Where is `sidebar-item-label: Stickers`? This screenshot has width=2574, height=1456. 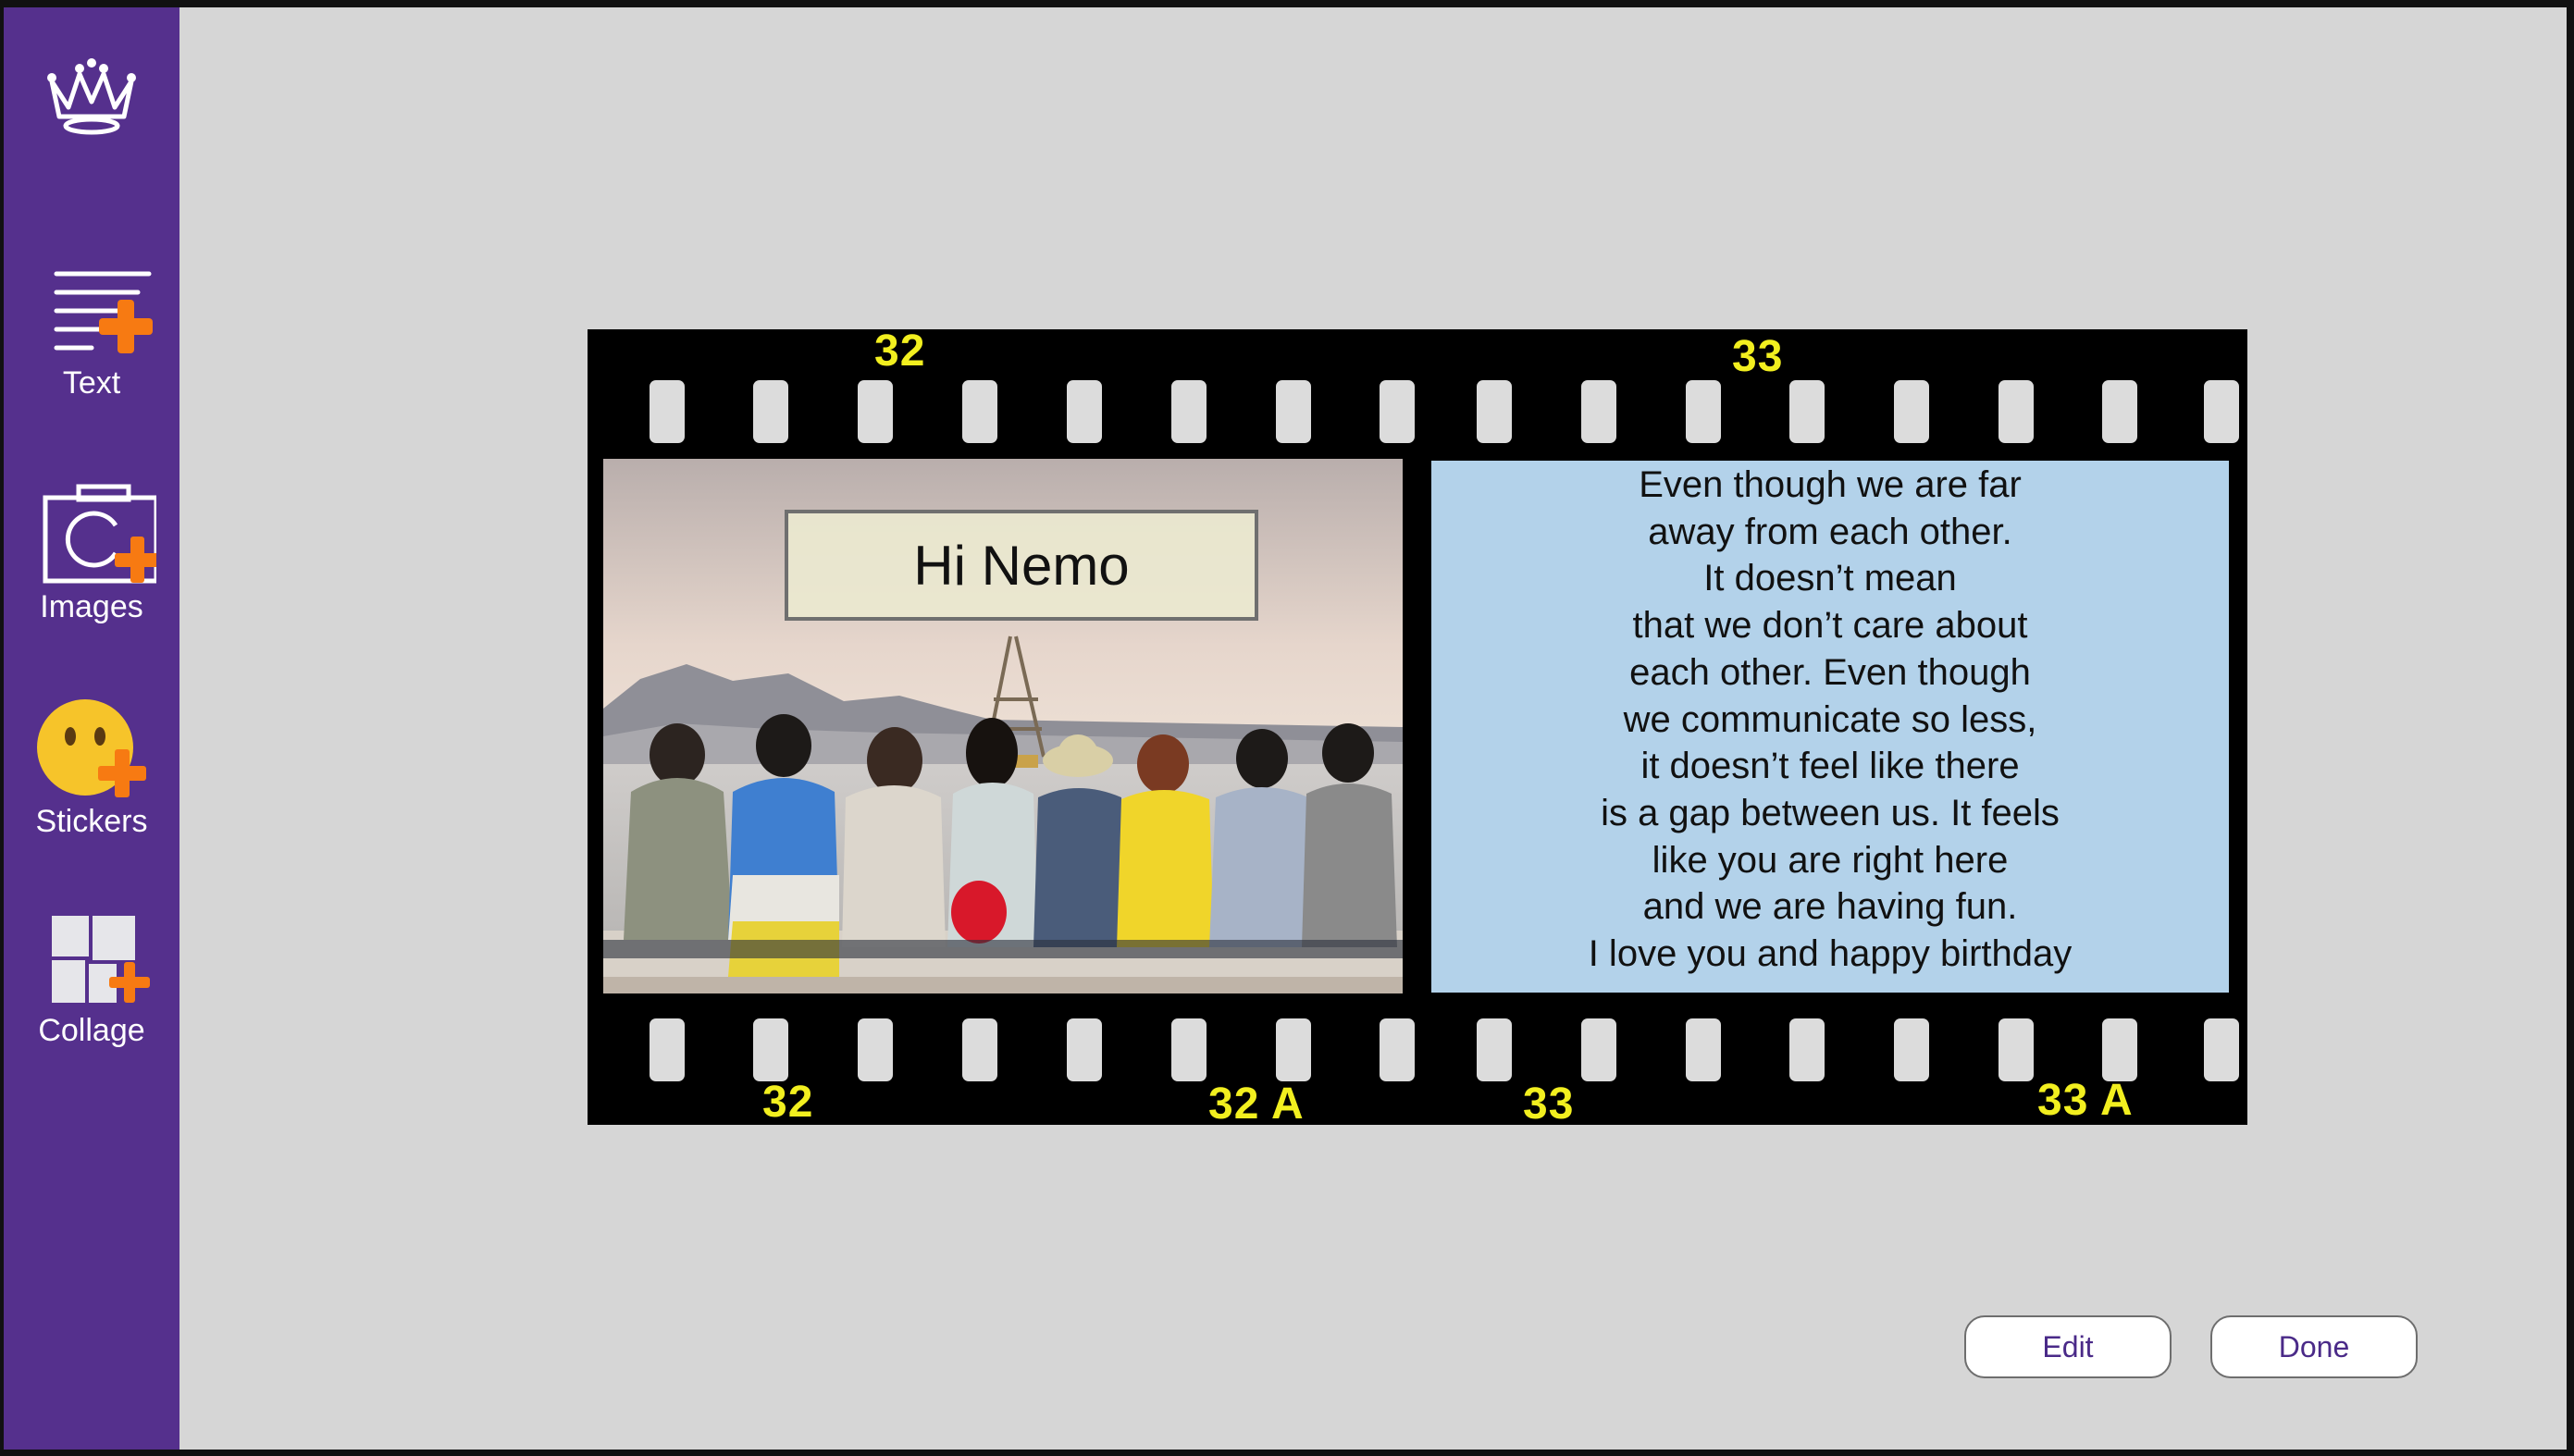
sidebar-item-label: Stickers is located at coordinates (92, 821).